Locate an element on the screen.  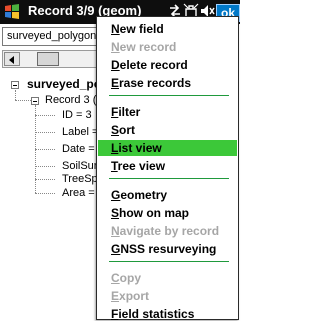
menu-item-export: Export is located at coordinates (130, 296).